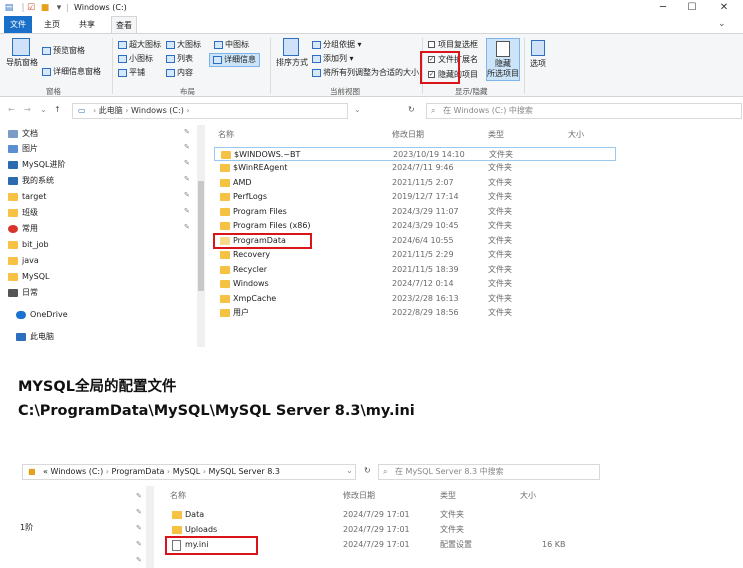 The width and height of the screenshot is (743, 568). Describe the element at coordinates (210, 111) in the screenshot. I see `address-bar: ▭ › 此电脑 › Windows (C:) ›` at that location.